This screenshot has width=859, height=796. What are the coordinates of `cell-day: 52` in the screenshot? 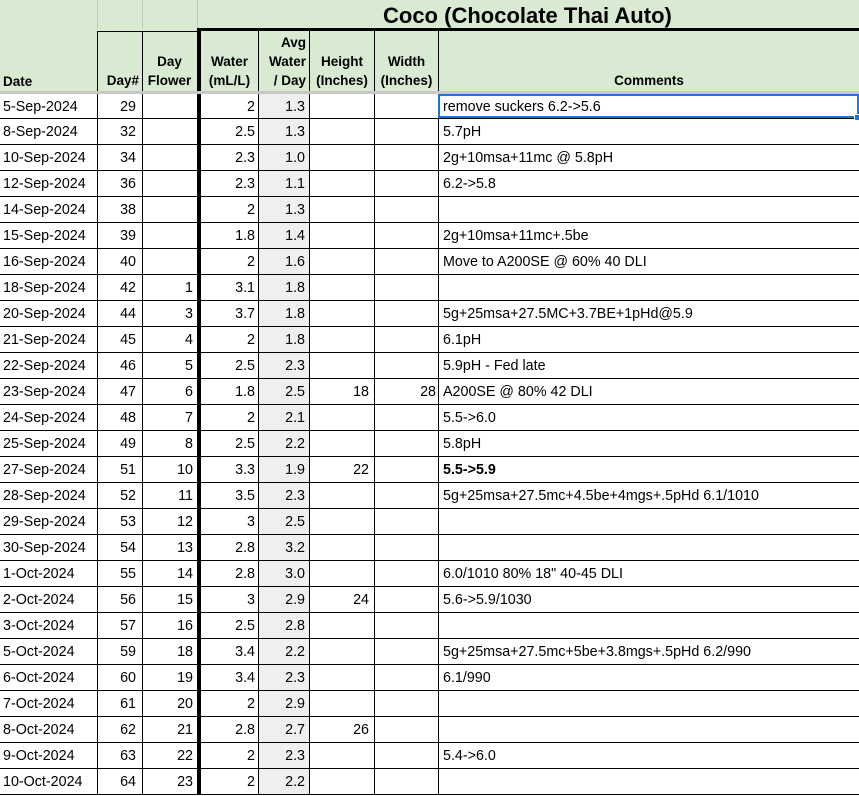 It's located at (119, 495).